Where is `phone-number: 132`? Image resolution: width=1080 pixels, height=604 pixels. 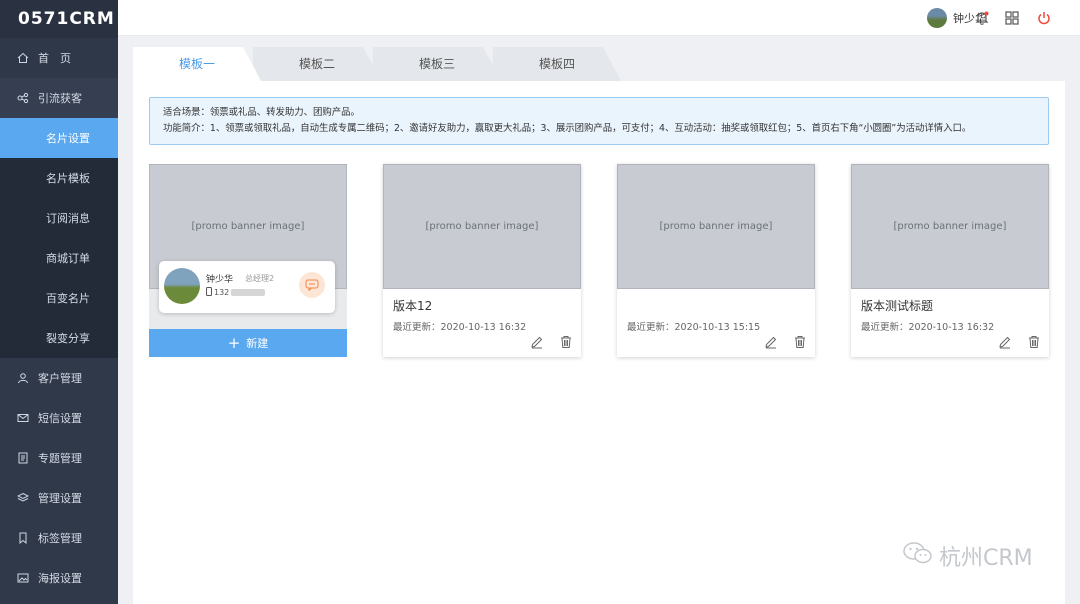
phone-number: 132 is located at coordinates (222, 292).